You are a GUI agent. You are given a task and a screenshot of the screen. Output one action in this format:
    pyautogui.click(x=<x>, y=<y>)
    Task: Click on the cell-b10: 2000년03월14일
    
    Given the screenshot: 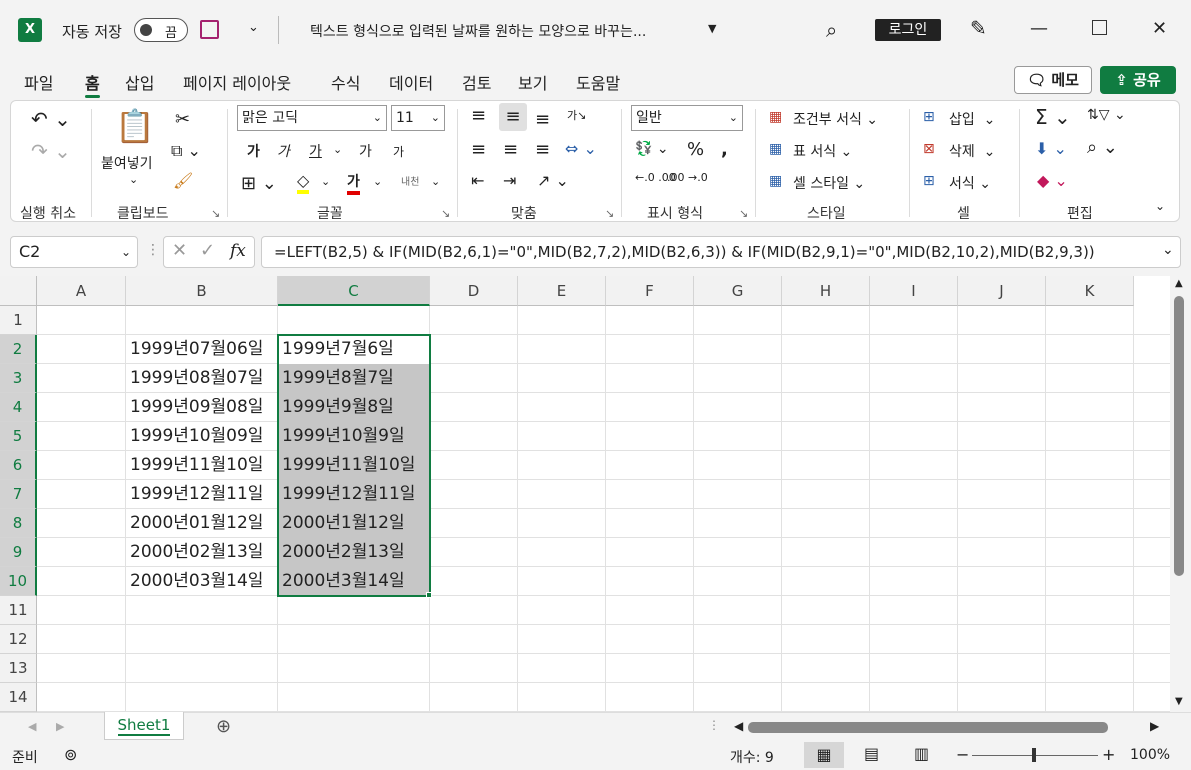 What is the action you would take?
    pyautogui.click(x=194, y=581)
    